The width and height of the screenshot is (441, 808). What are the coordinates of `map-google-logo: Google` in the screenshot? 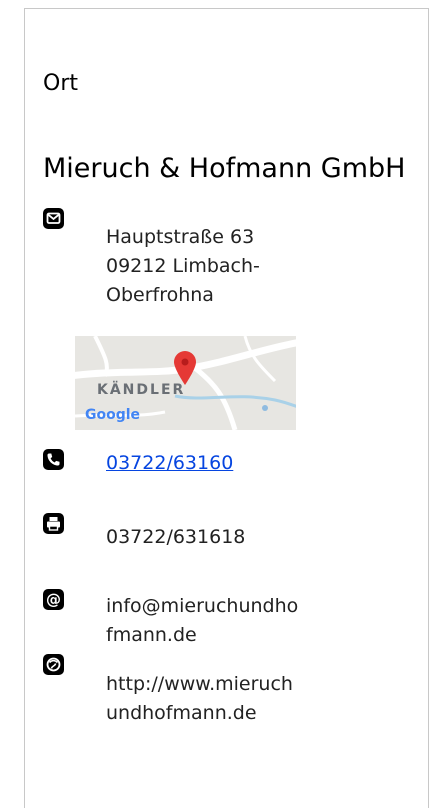 It's located at (113, 415).